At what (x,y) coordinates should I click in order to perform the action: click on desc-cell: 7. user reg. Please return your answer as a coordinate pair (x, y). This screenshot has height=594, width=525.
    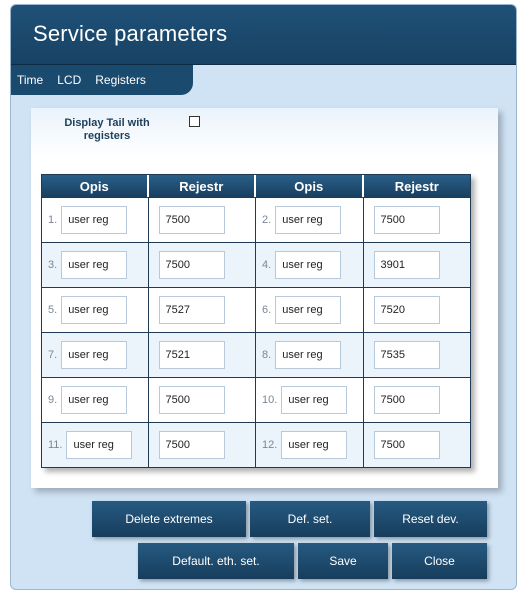
    Looking at the image, I should click on (95, 355).